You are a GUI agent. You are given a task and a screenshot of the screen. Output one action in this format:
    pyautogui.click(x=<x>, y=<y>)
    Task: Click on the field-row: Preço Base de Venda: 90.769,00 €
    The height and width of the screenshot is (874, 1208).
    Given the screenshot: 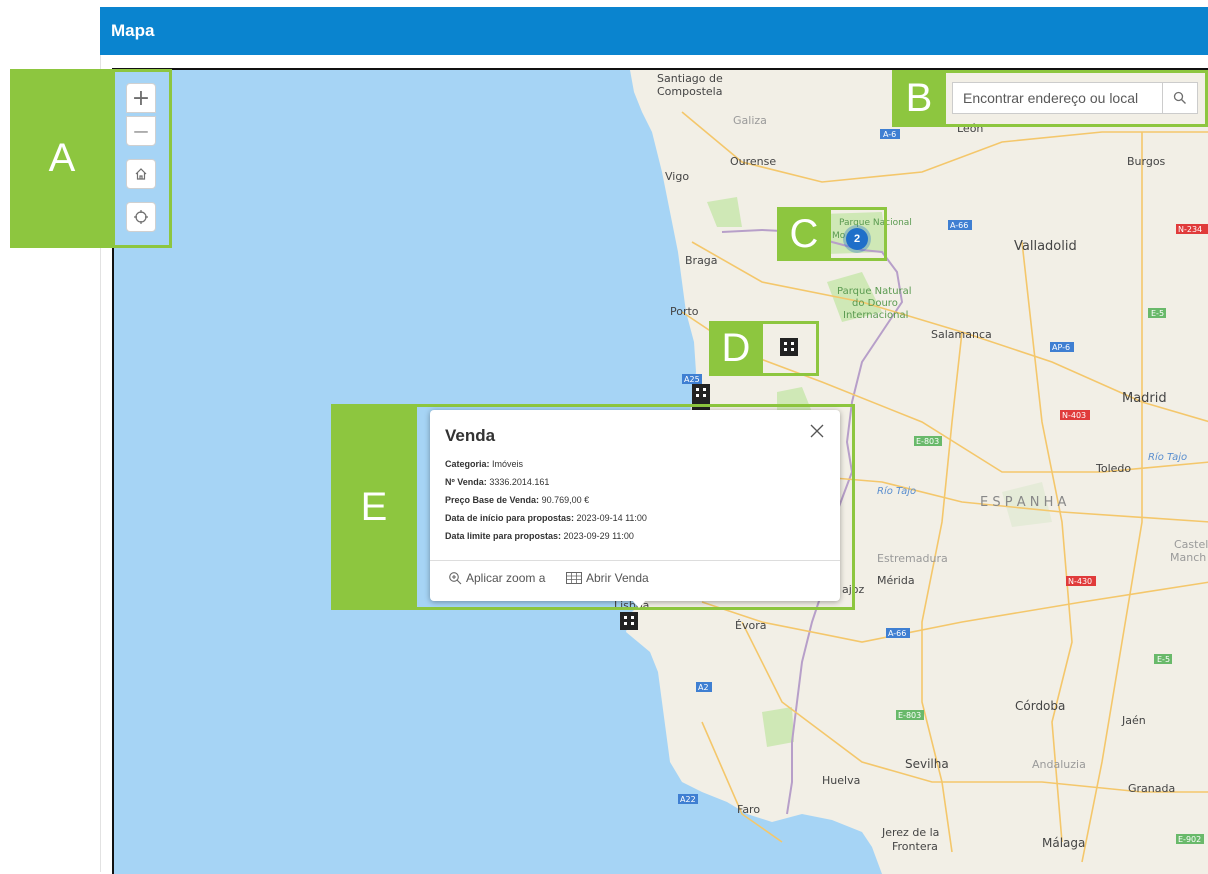 What is the action you would take?
    pyautogui.click(x=546, y=504)
    